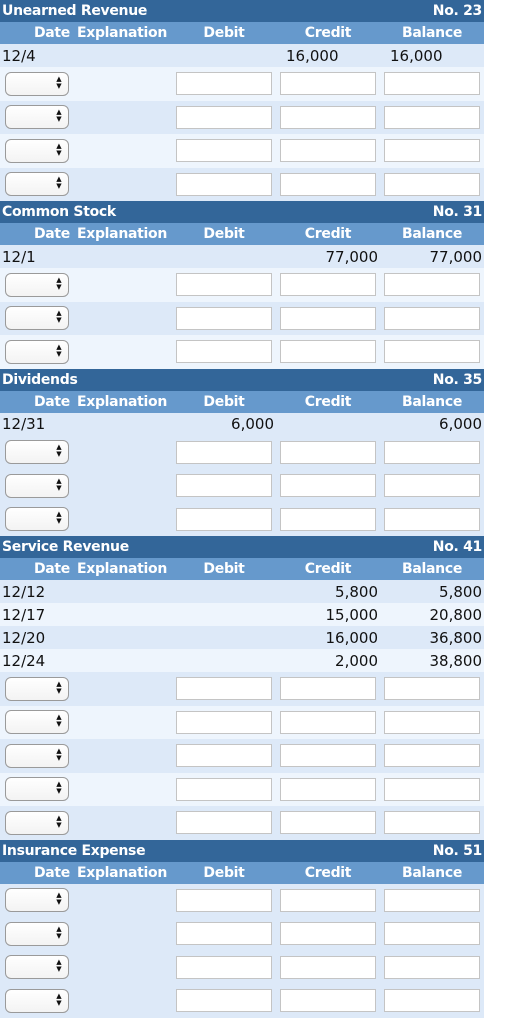 Image resolution: width=514 pixels, height=1024 pixels. Describe the element at coordinates (457, 547) in the screenshot. I see `account-number: No. 41` at that location.